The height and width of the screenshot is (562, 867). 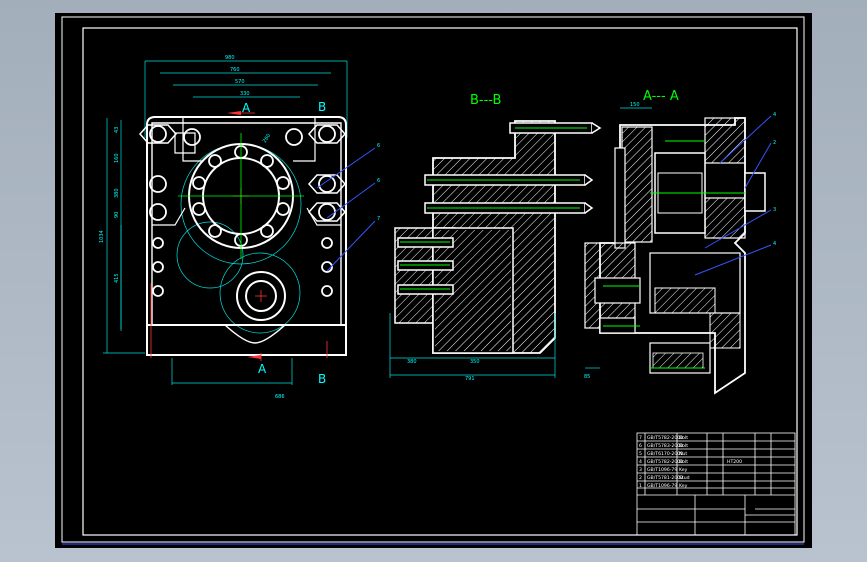 I want to click on parts-row: 3 GB/T1096-79 Key, so click(x=663, y=470).